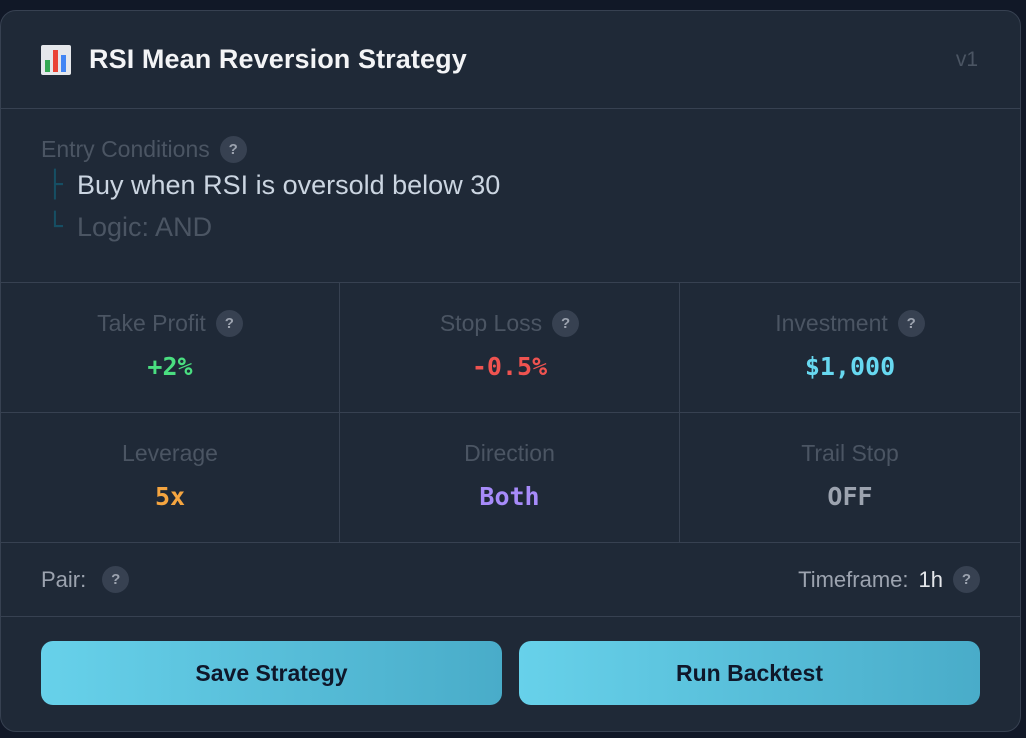 The height and width of the screenshot is (738, 1026). What do you see at coordinates (170, 452) in the screenshot?
I see `leverage-label: Leverage` at bounding box center [170, 452].